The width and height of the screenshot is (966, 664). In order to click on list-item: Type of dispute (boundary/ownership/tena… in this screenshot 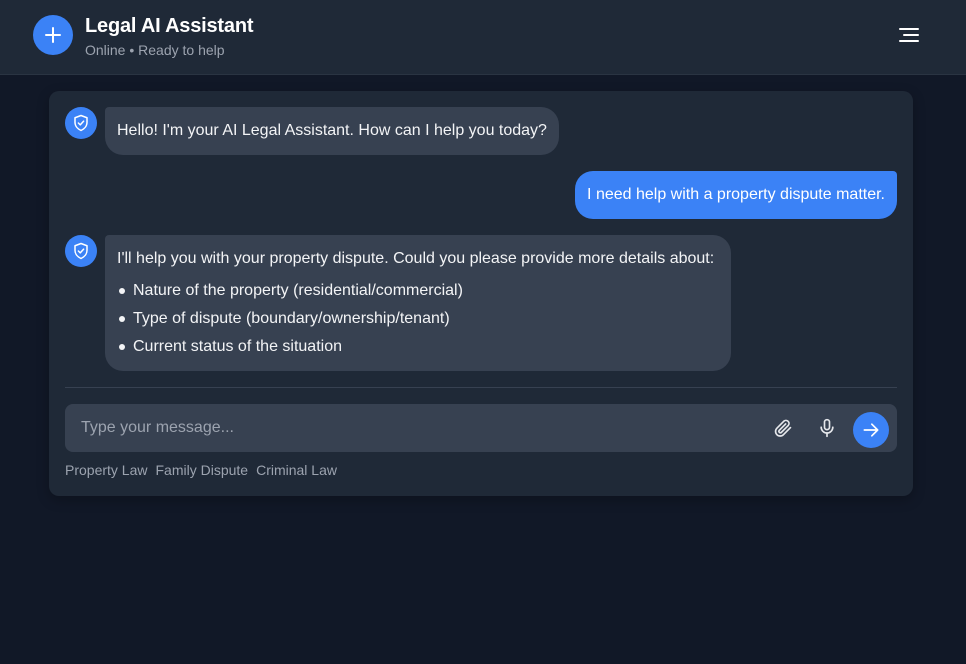, I will do `click(419, 319)`.